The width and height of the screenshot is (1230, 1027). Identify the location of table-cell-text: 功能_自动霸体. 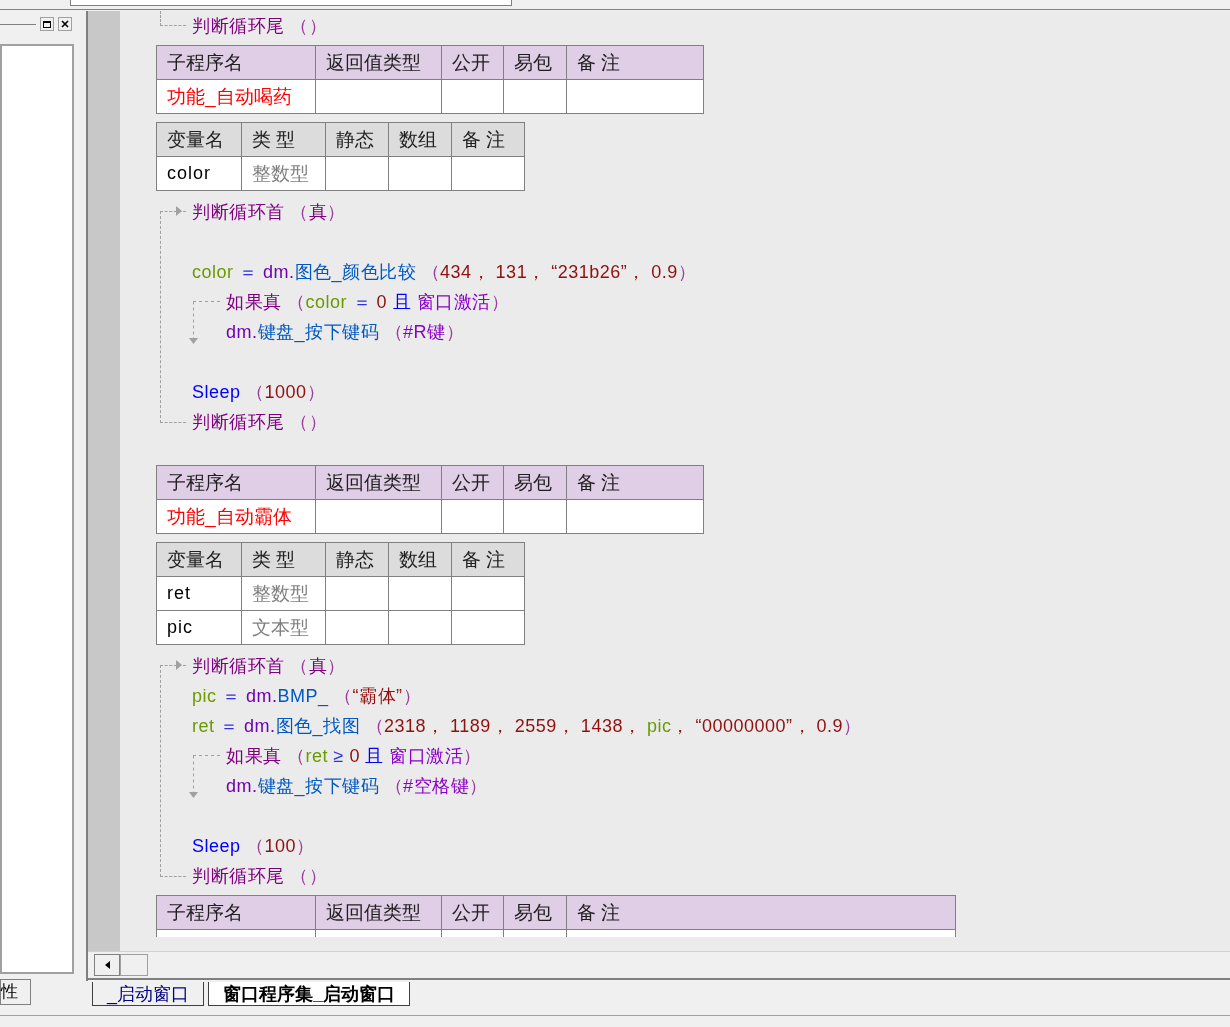
(229, 517).